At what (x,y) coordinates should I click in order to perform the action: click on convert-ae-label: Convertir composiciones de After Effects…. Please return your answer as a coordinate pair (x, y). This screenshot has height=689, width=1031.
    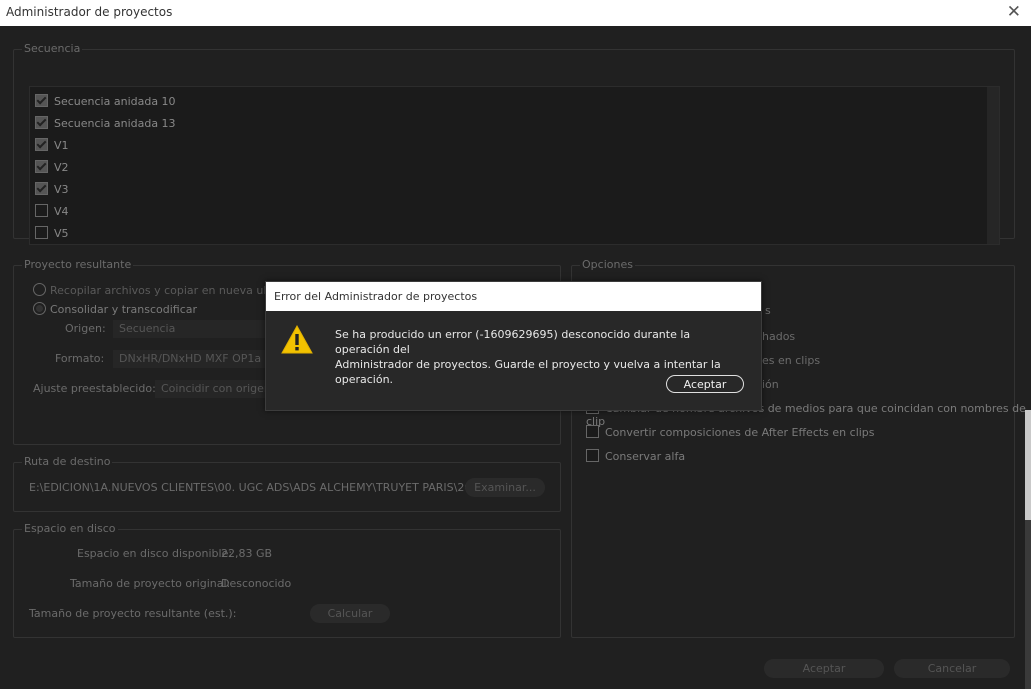
    Looking at the image, I should click on (740, 432).